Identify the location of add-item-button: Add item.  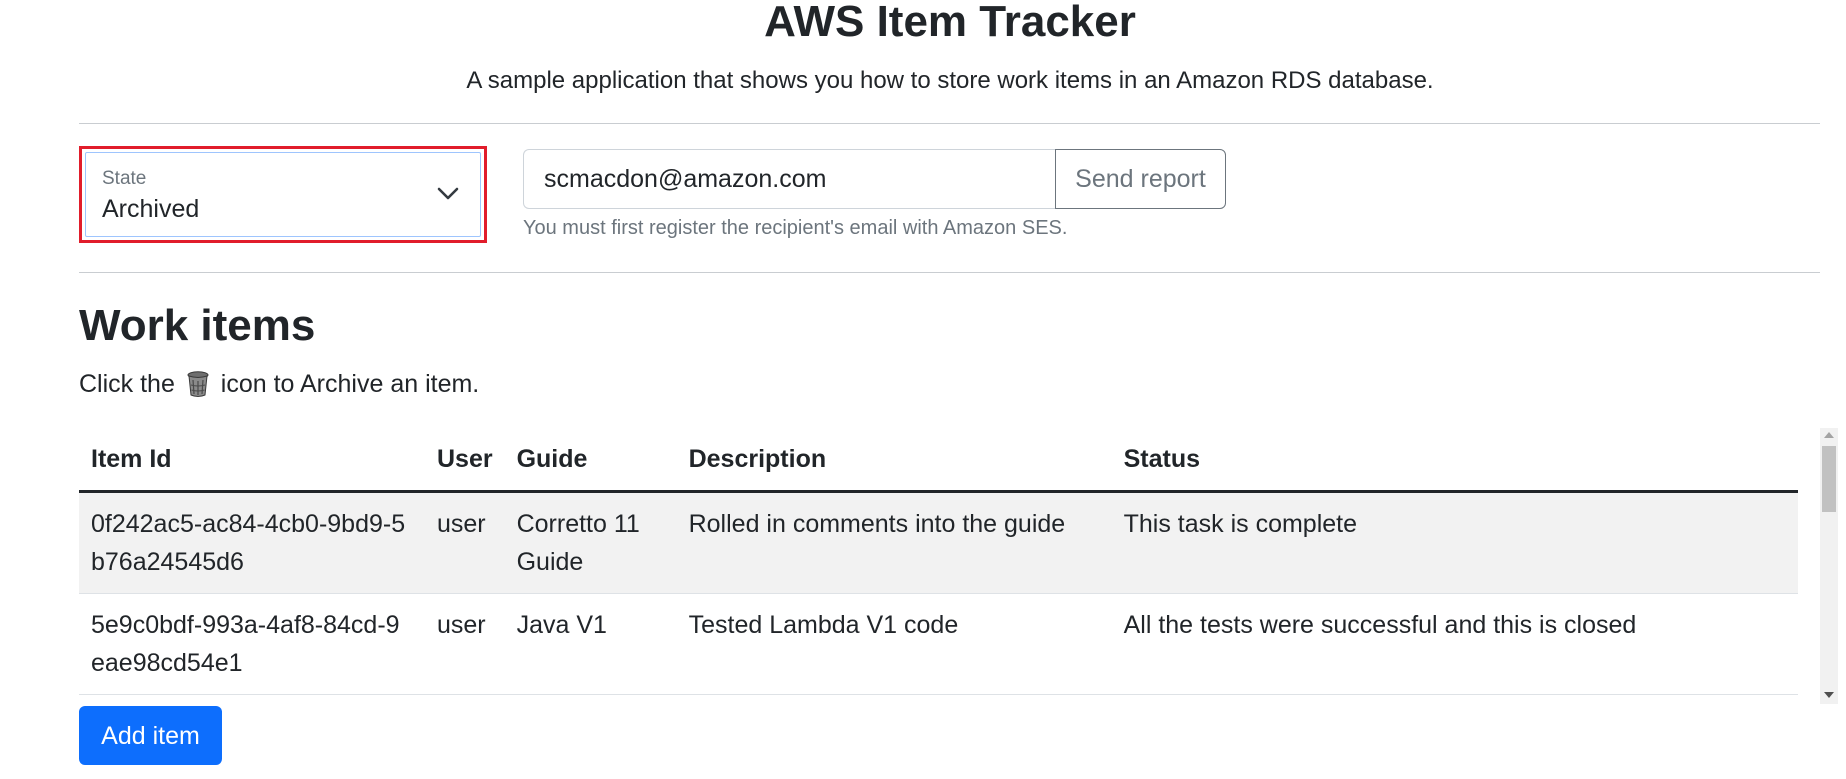
(150, 735).